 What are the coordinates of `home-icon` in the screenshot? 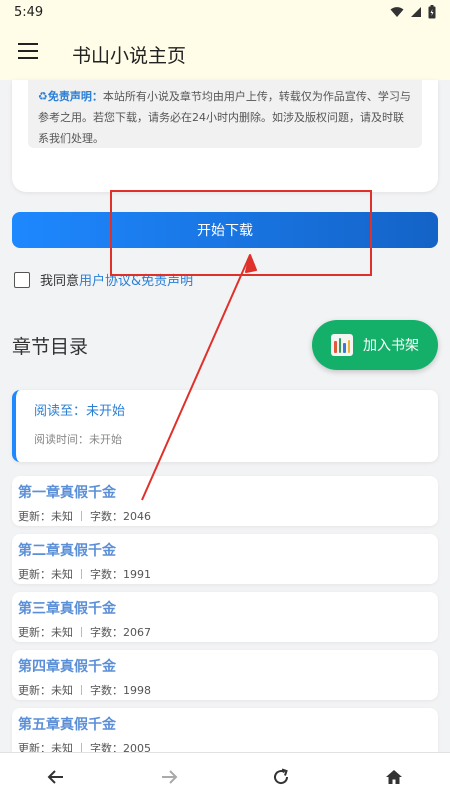 It's located at (393, 776).